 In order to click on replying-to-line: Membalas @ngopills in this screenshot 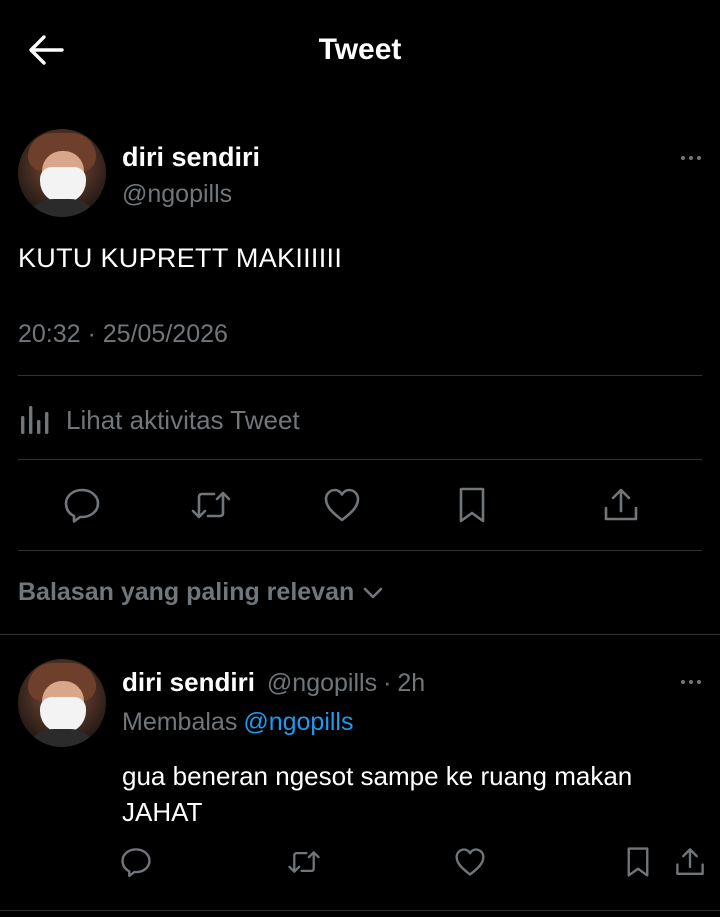, I will do `click(237, 722)`.